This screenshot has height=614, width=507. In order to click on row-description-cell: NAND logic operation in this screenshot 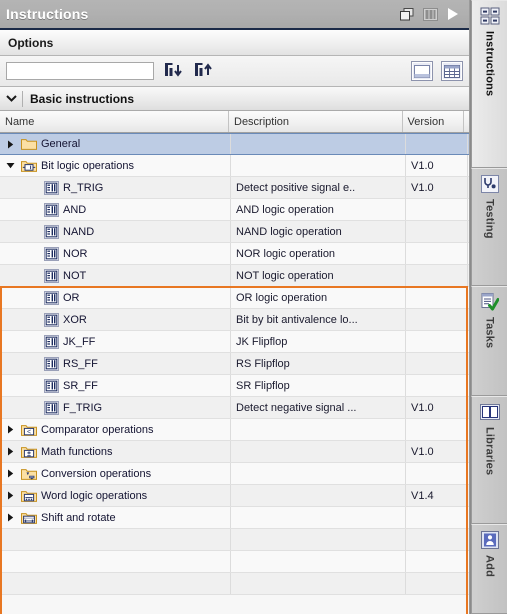, I will do `click(318, 231)`.